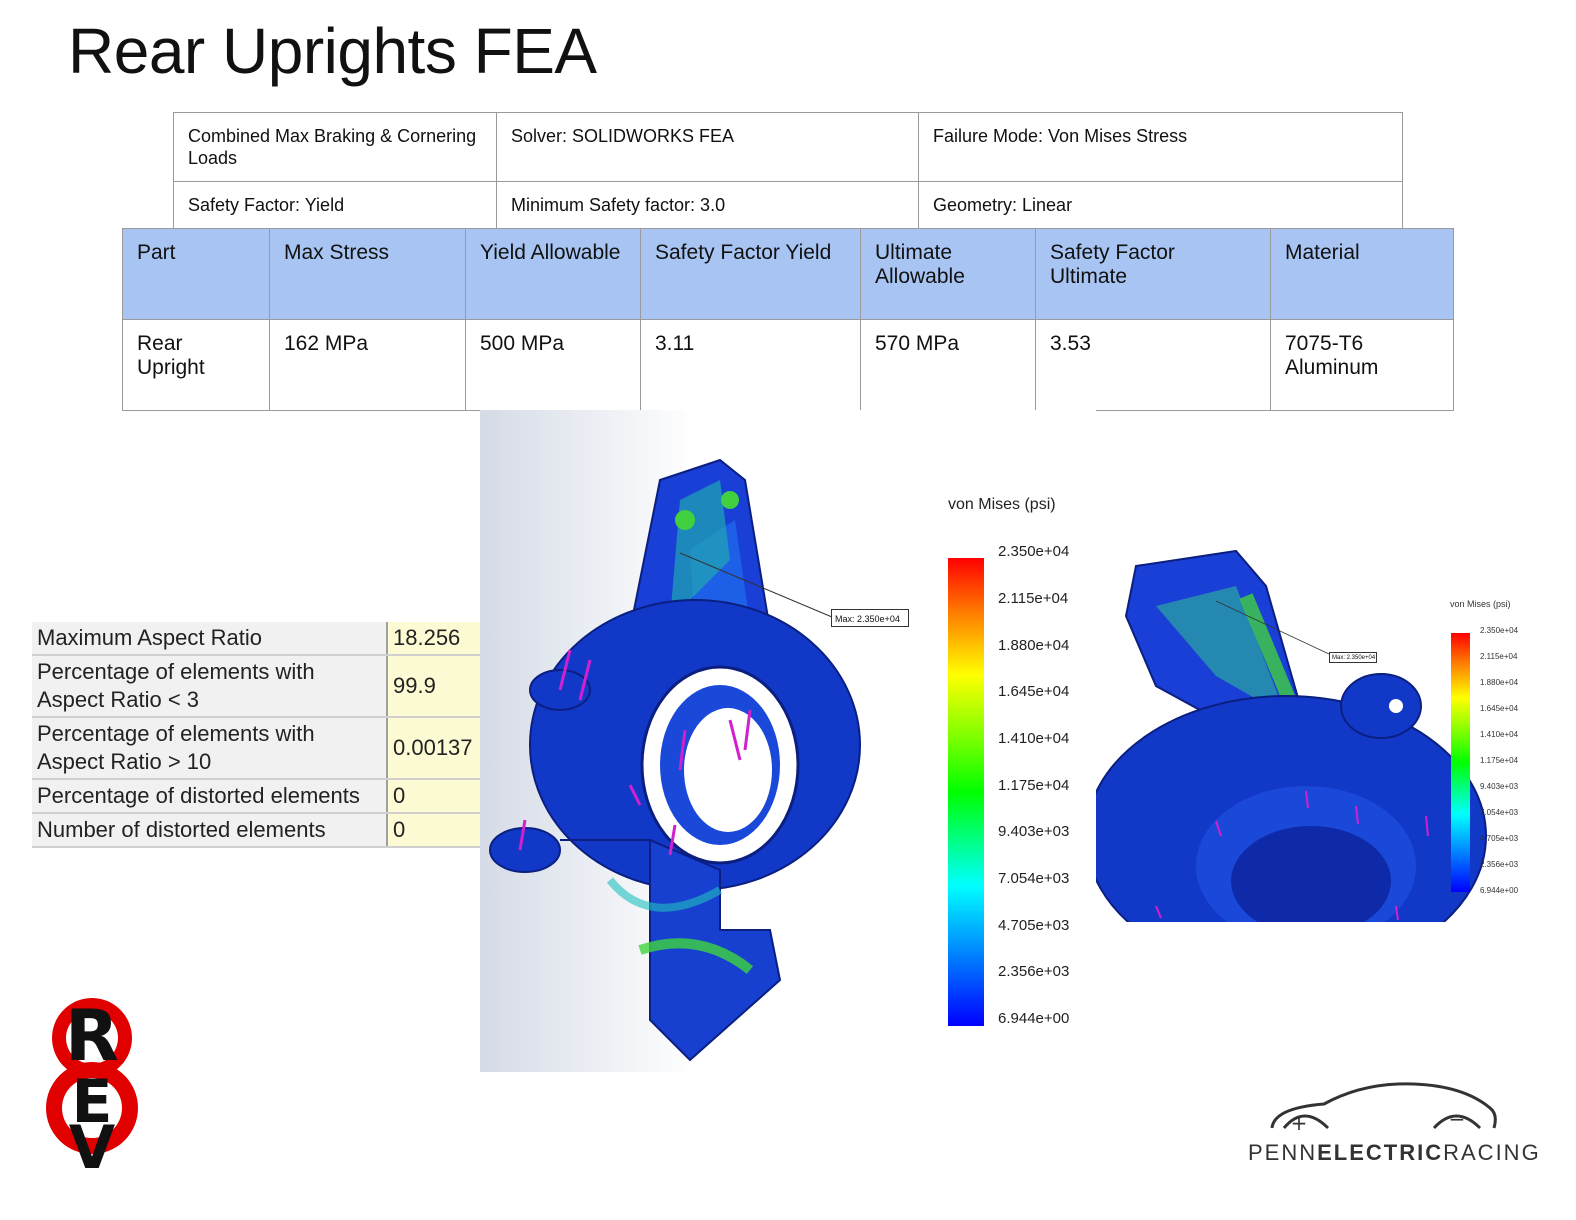  I want to click on table-row: Number of distorted elements 0, so click(256, 830).